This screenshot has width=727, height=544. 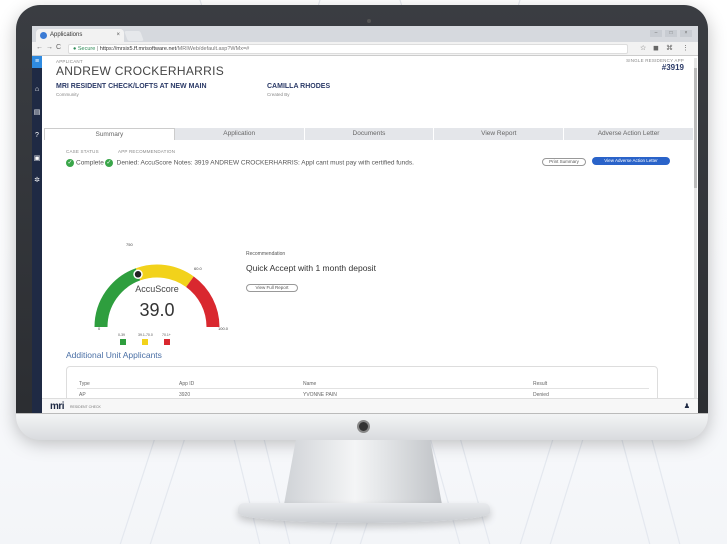 I want to click on tablet-icon: ▣, so click(x=37, y=158).